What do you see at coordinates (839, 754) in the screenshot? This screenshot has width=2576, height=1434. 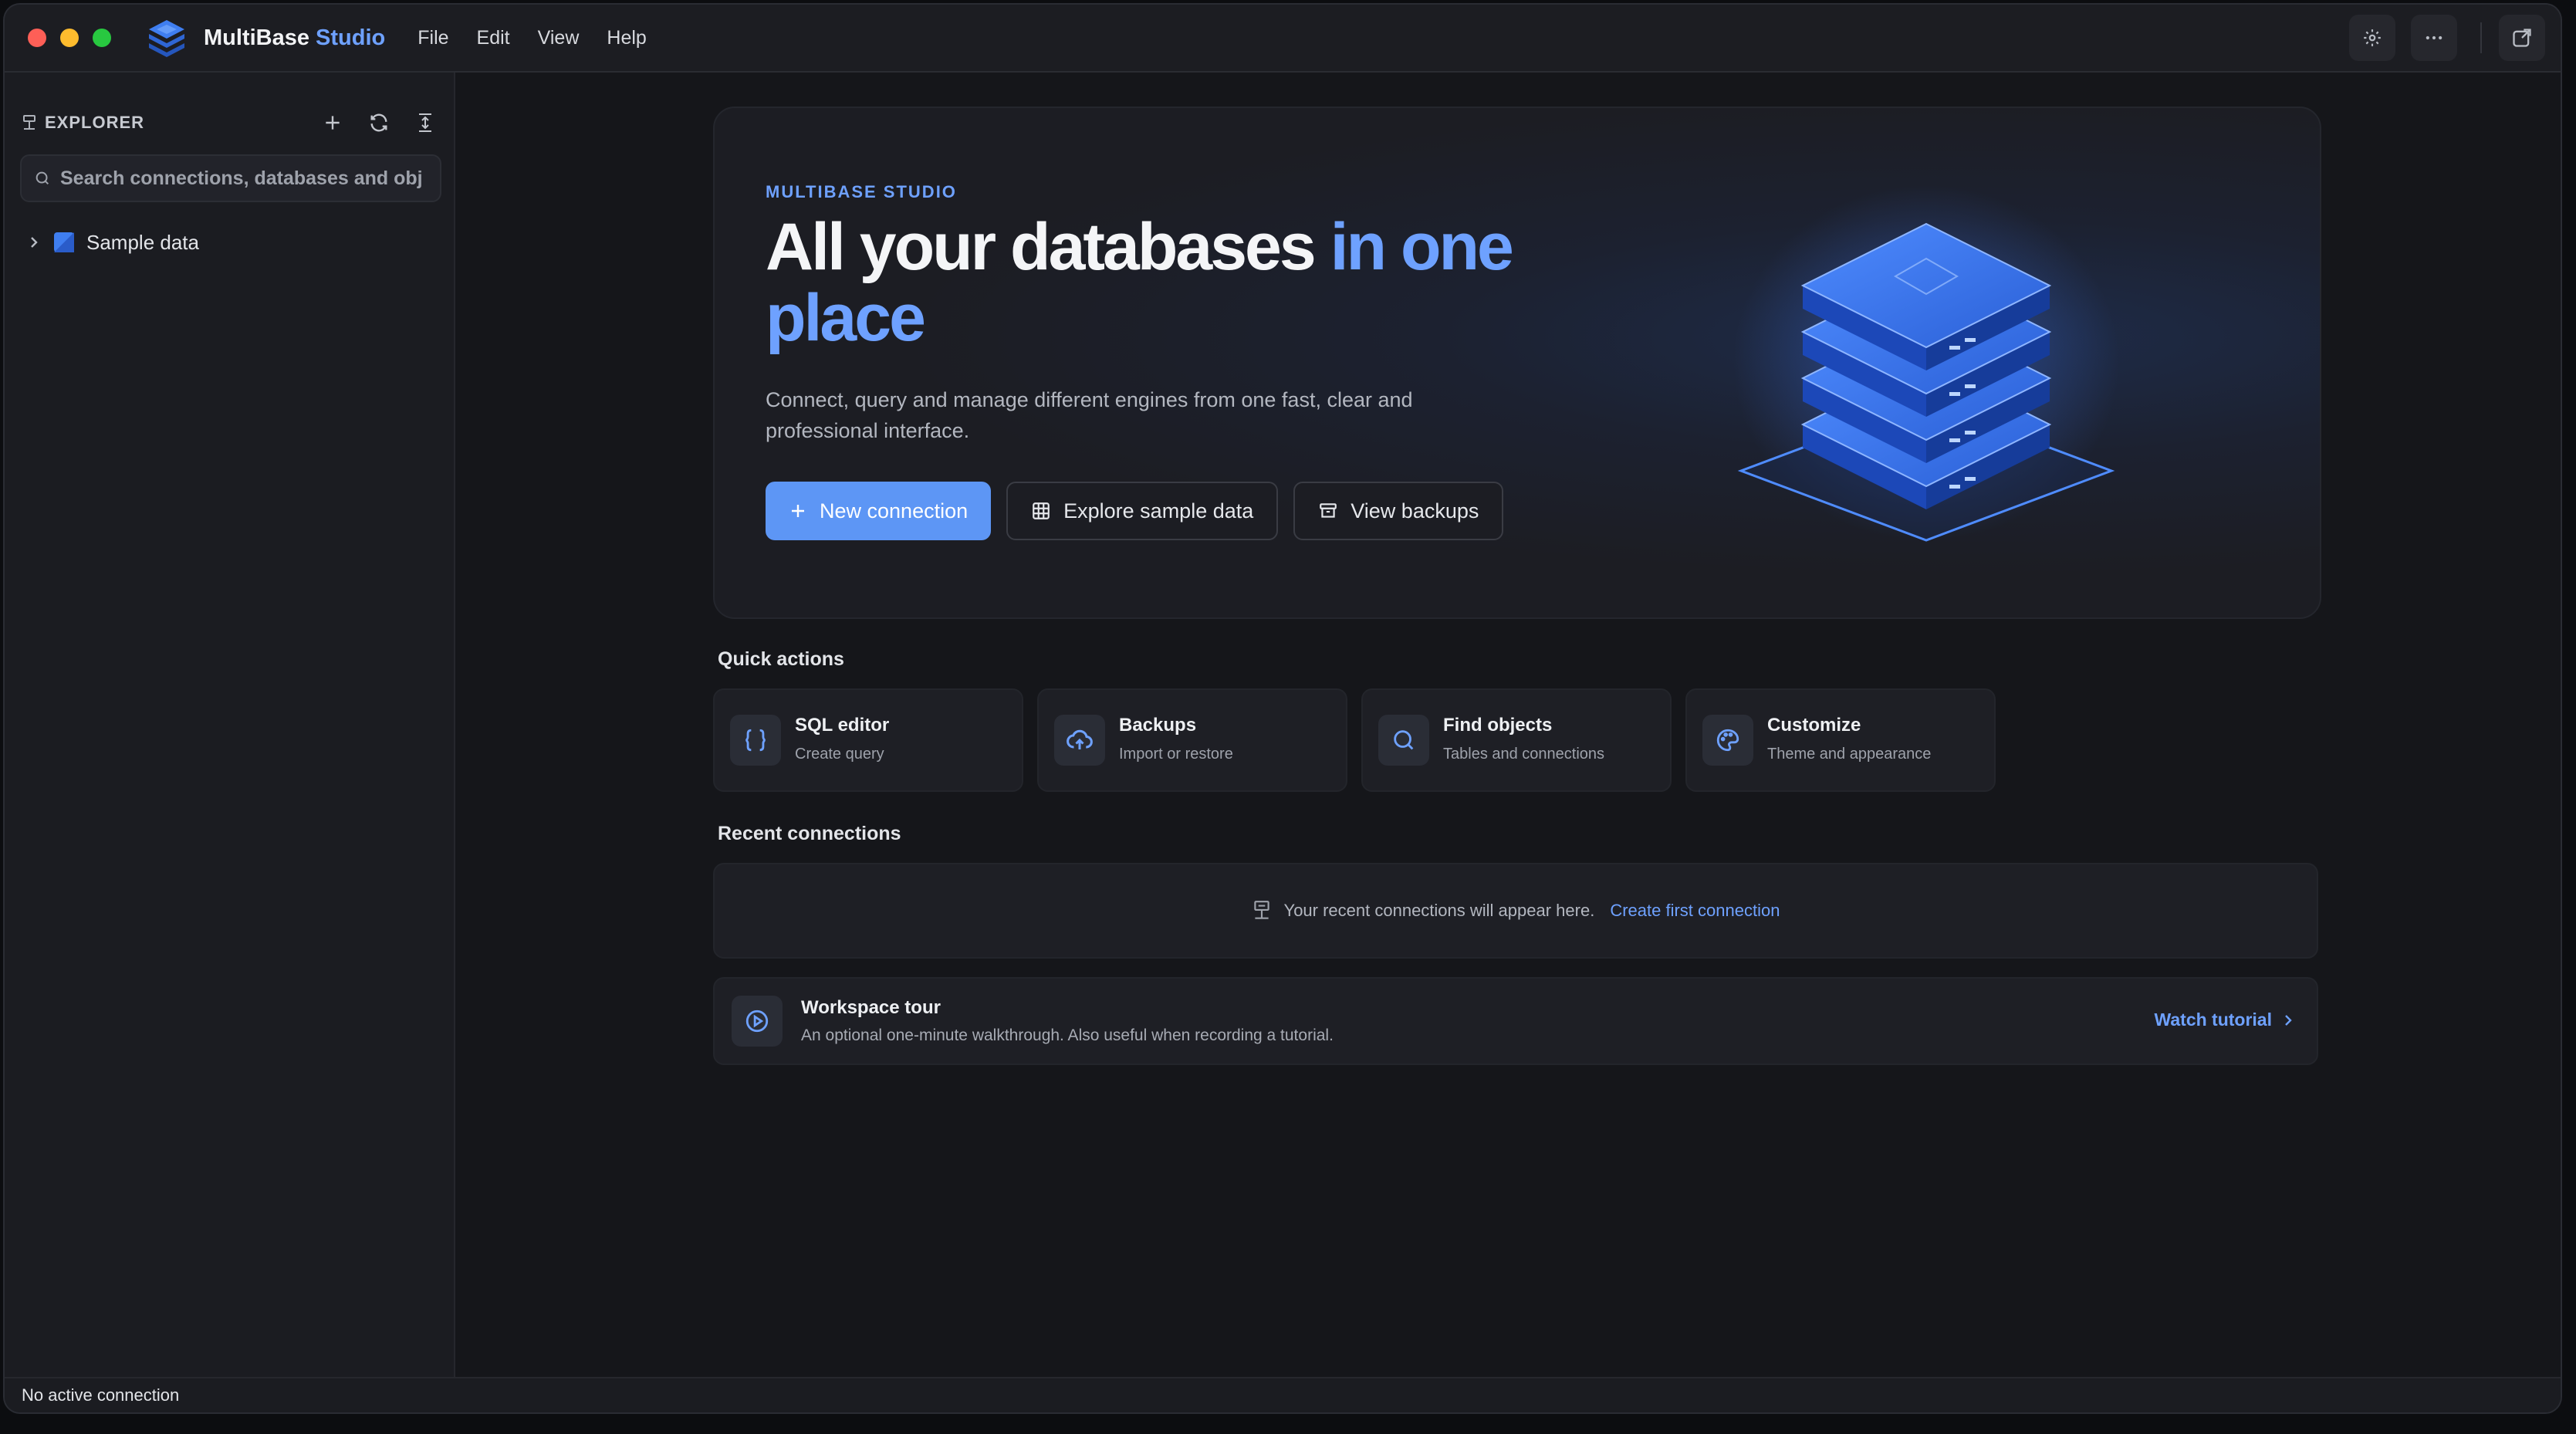 I see `quick-action-subtitle: Create query` at bounding box center [839, 754].